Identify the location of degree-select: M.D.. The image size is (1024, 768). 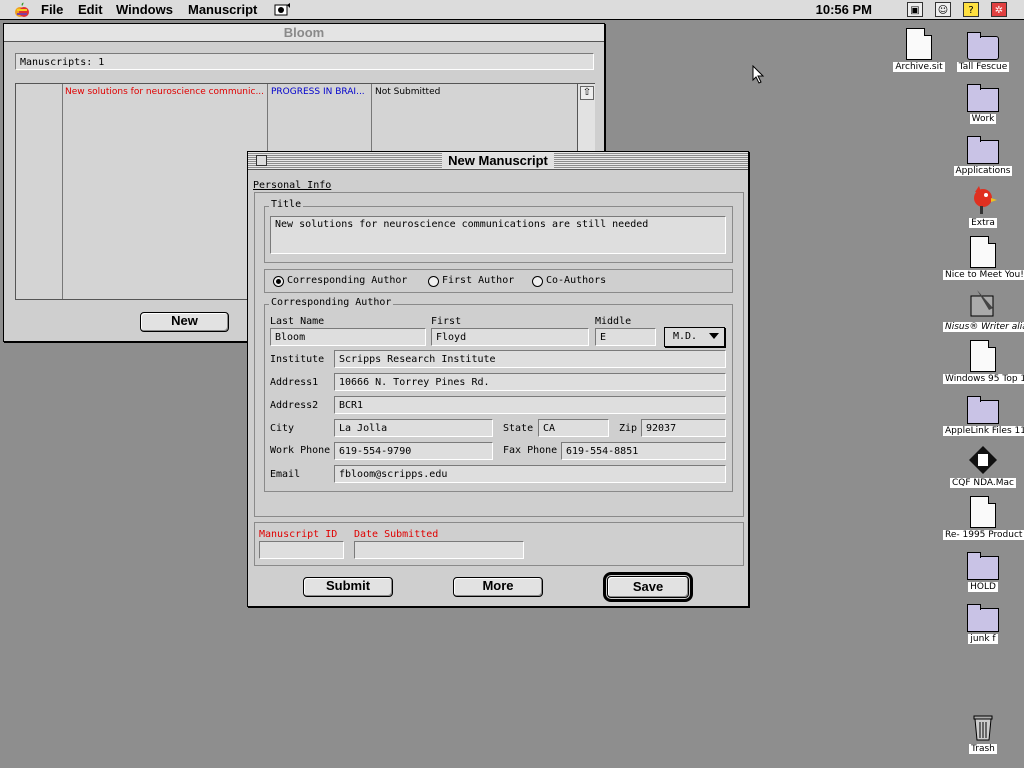
(694, 337).